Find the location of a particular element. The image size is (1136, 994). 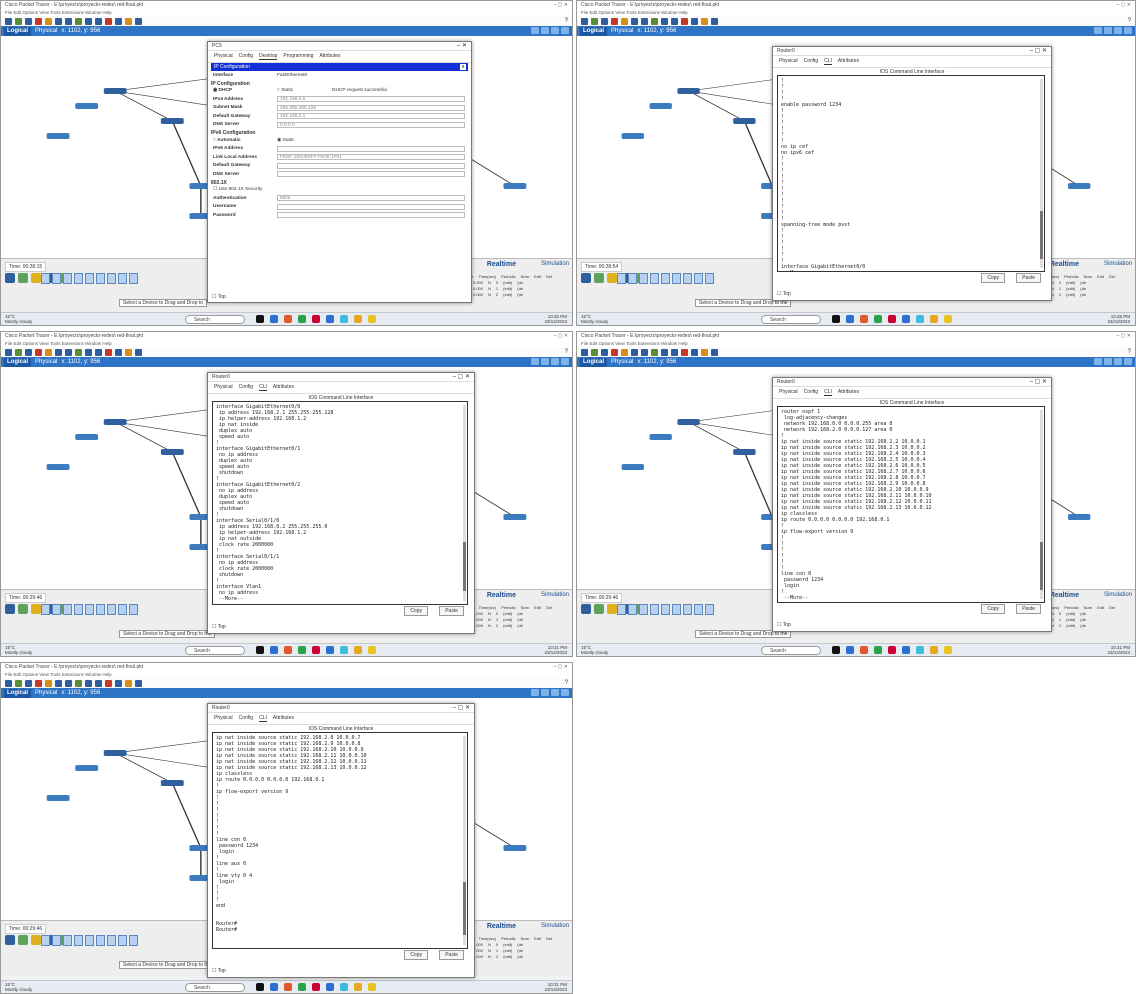

taskbar-clock: 10:31 PM 23/12/2023 is located at coordinates (555, 650).